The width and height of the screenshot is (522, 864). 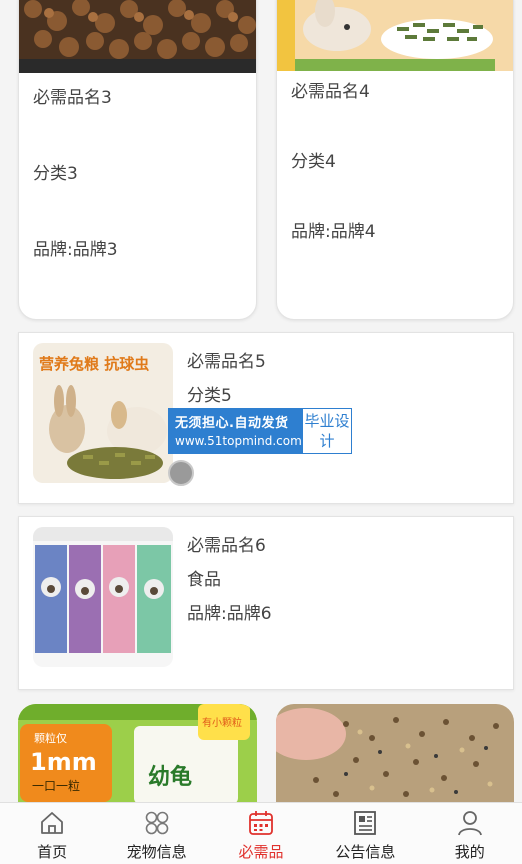 I want to click on tab-announcements: 公告信息, so click(x=365, y=832).